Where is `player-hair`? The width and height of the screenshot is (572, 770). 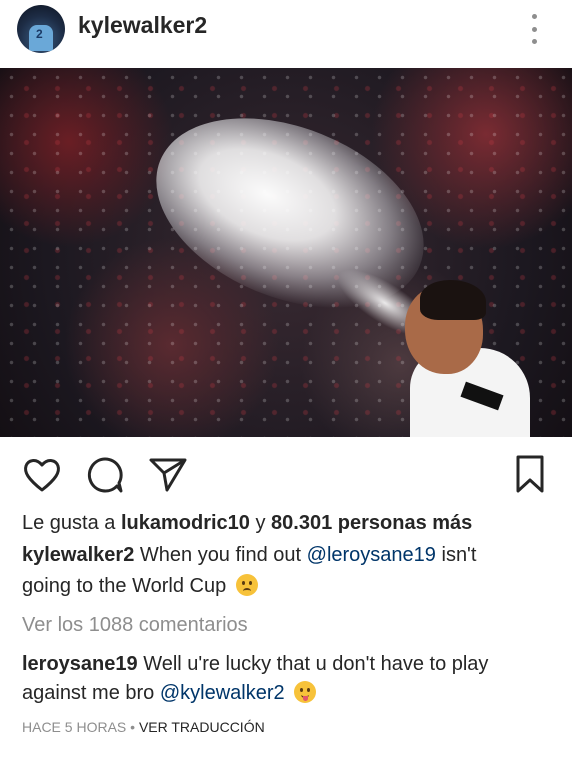
player-hair is located at coordinates (453, 300).